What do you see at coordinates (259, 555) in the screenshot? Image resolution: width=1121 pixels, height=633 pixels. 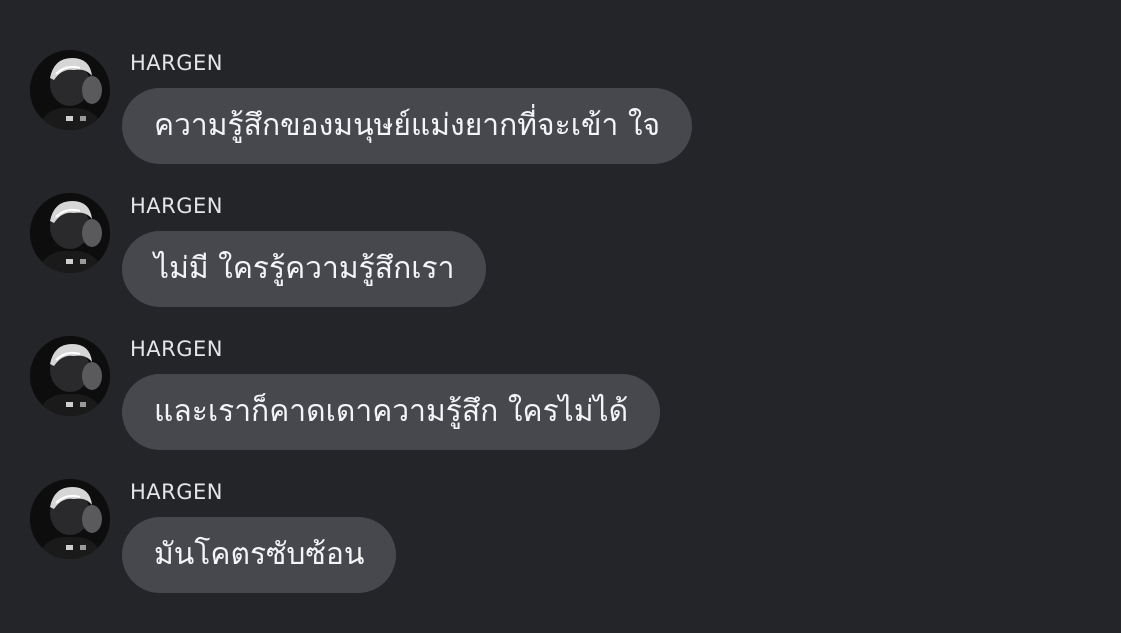 I see `message-bubble: มันโคตรซับซ้อน` at bounding box center [259, 555].